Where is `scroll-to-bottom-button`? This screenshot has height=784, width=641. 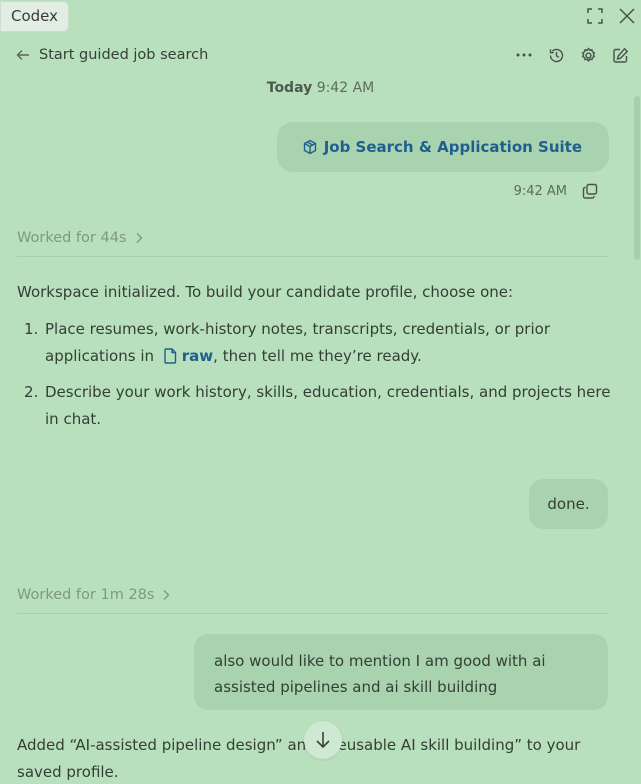
scroll-to-bottom-button is located at coordinates (323, 740).